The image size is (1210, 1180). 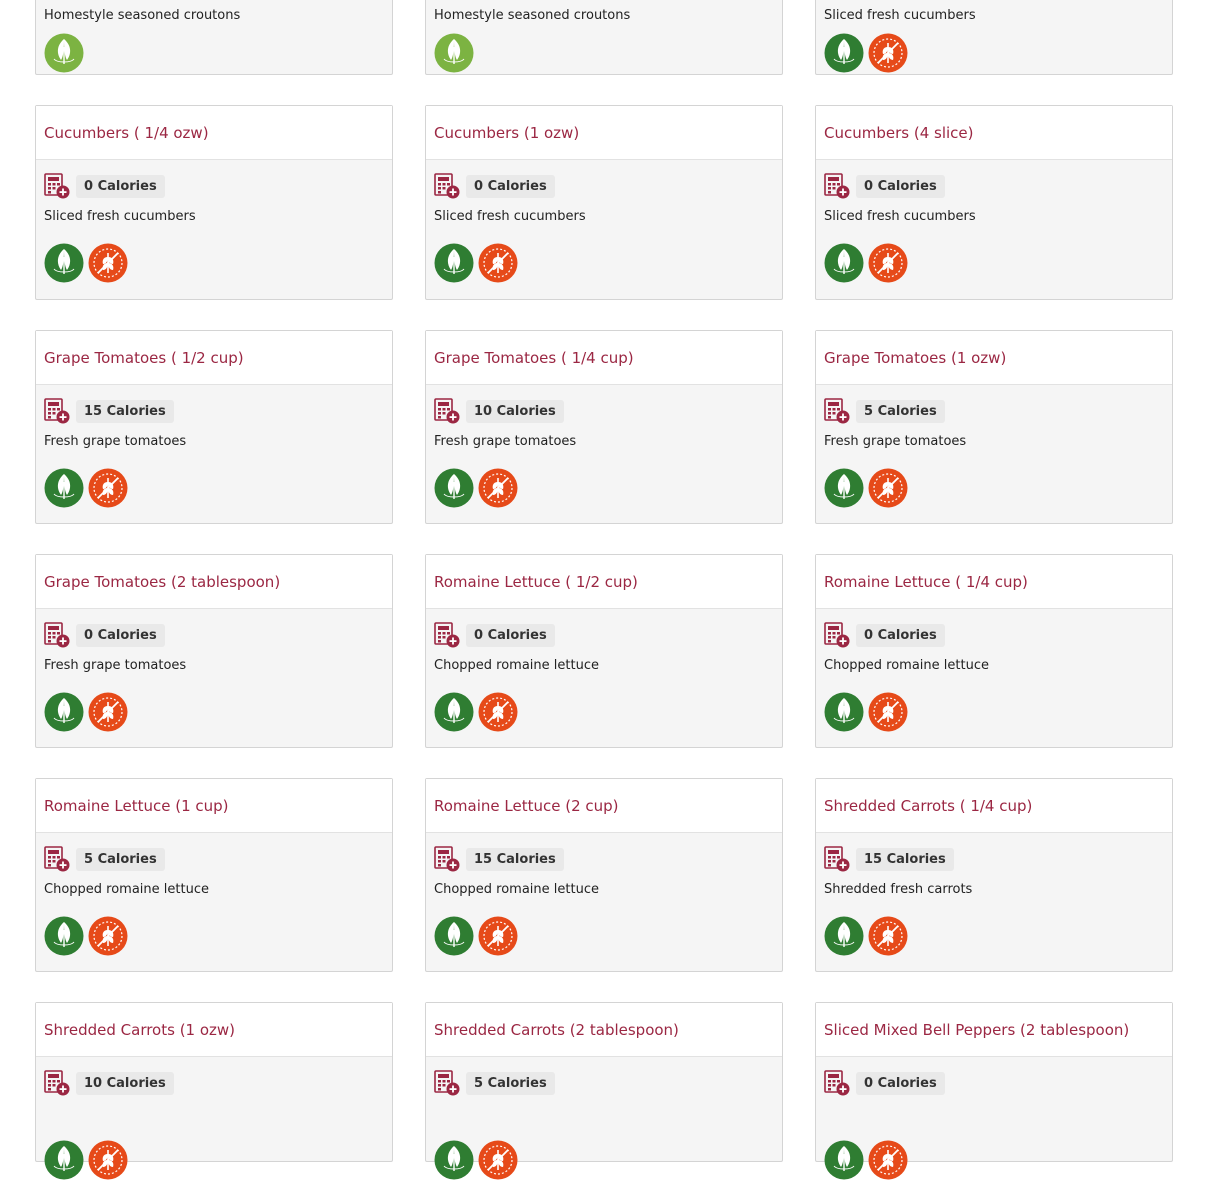 I want to click on item-title-link: Shredded Carrots (1 ozw), so click(x=139, y=1030).